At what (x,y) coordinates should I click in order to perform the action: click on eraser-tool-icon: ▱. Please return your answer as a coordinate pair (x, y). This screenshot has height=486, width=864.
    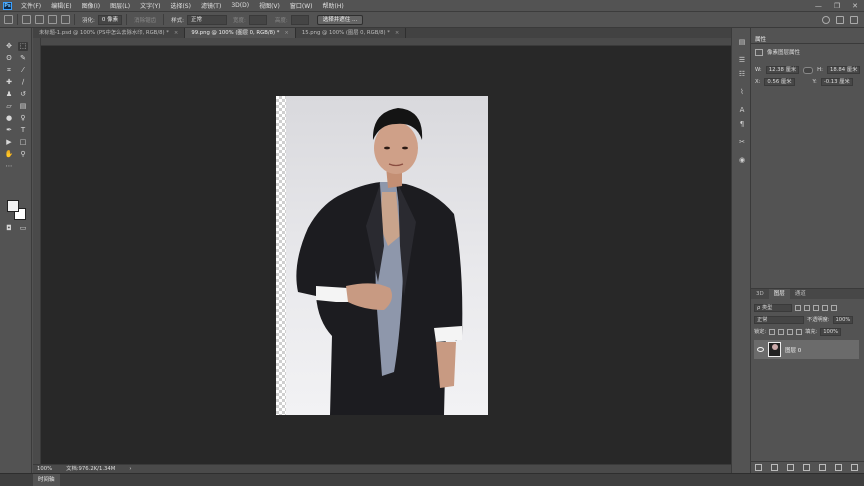
    Looking at the image, I should click on (9, 106).